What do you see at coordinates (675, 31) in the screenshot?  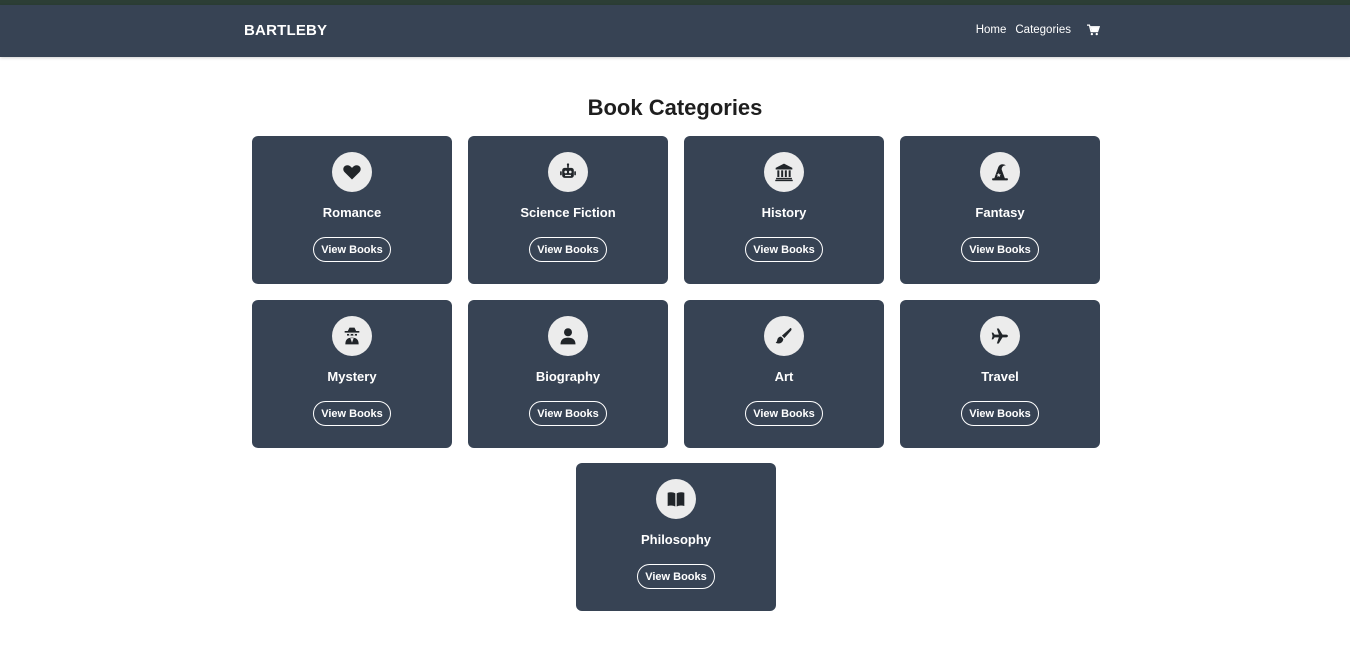 I see `navbar: BARTLEBY Home Categories` at bounding box center [675, 31].